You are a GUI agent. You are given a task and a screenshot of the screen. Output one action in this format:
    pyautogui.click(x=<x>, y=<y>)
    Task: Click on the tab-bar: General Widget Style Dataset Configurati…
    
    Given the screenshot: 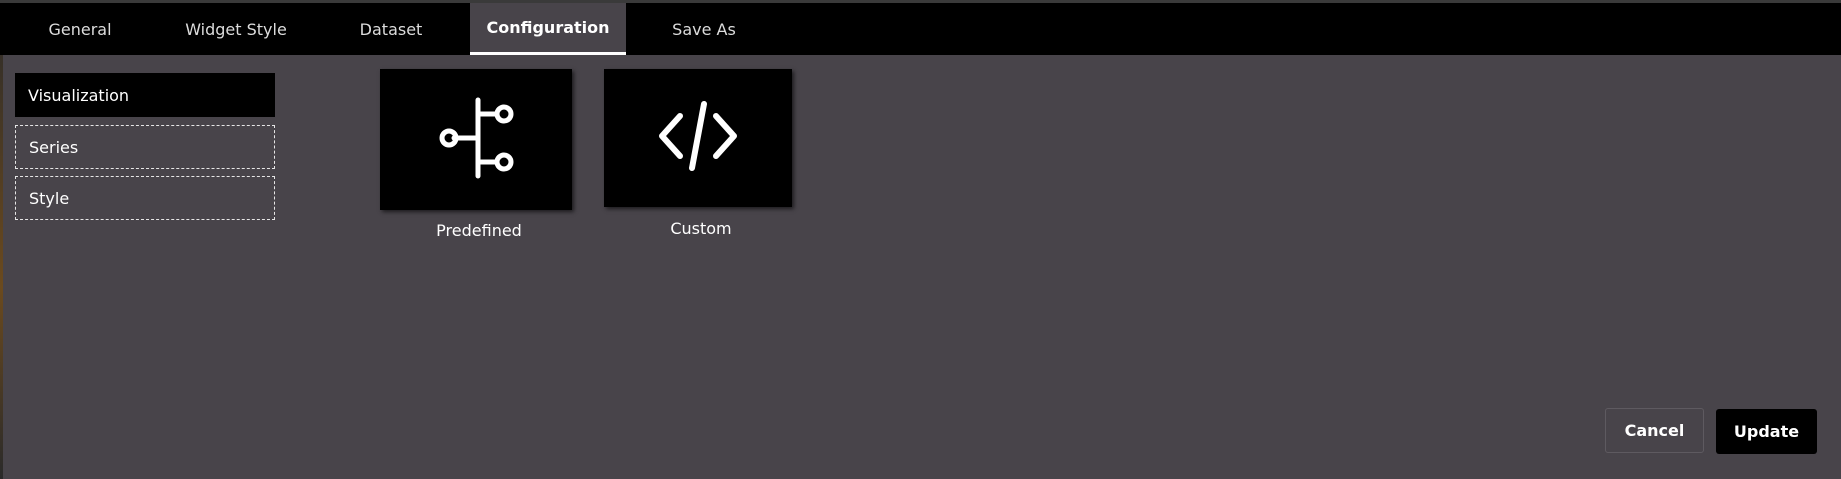 What is the action you would take?
    pyautogui.click(x=920, y=27)
    